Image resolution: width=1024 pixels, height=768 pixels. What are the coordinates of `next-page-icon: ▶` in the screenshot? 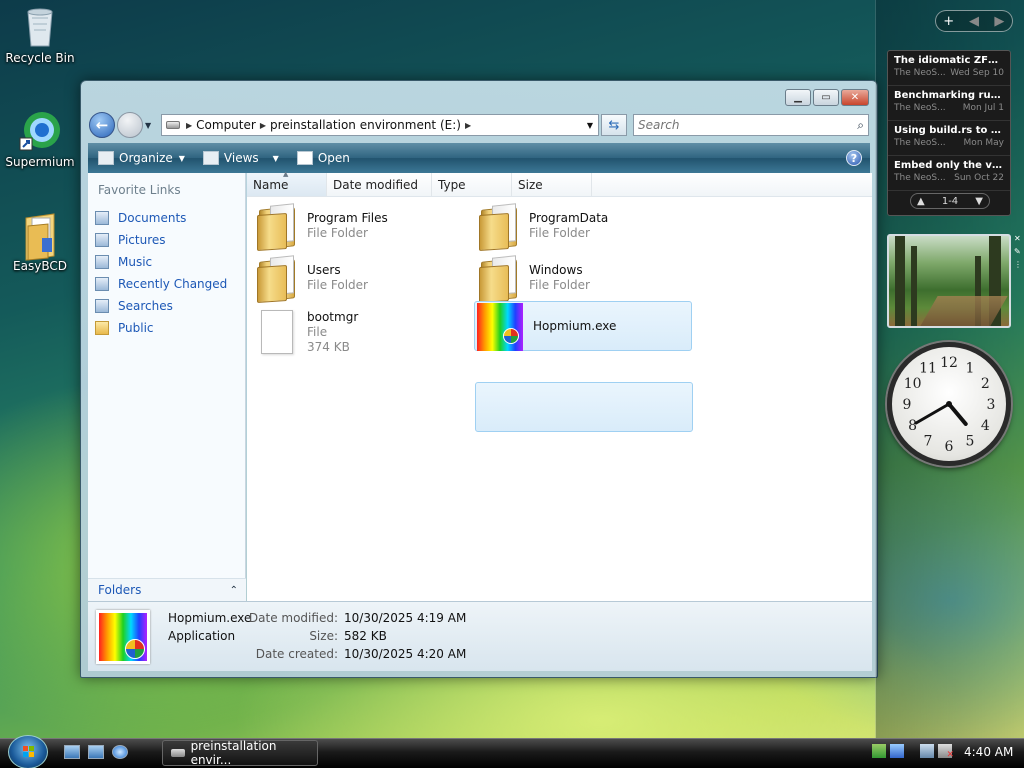 It's located at (999, 21).